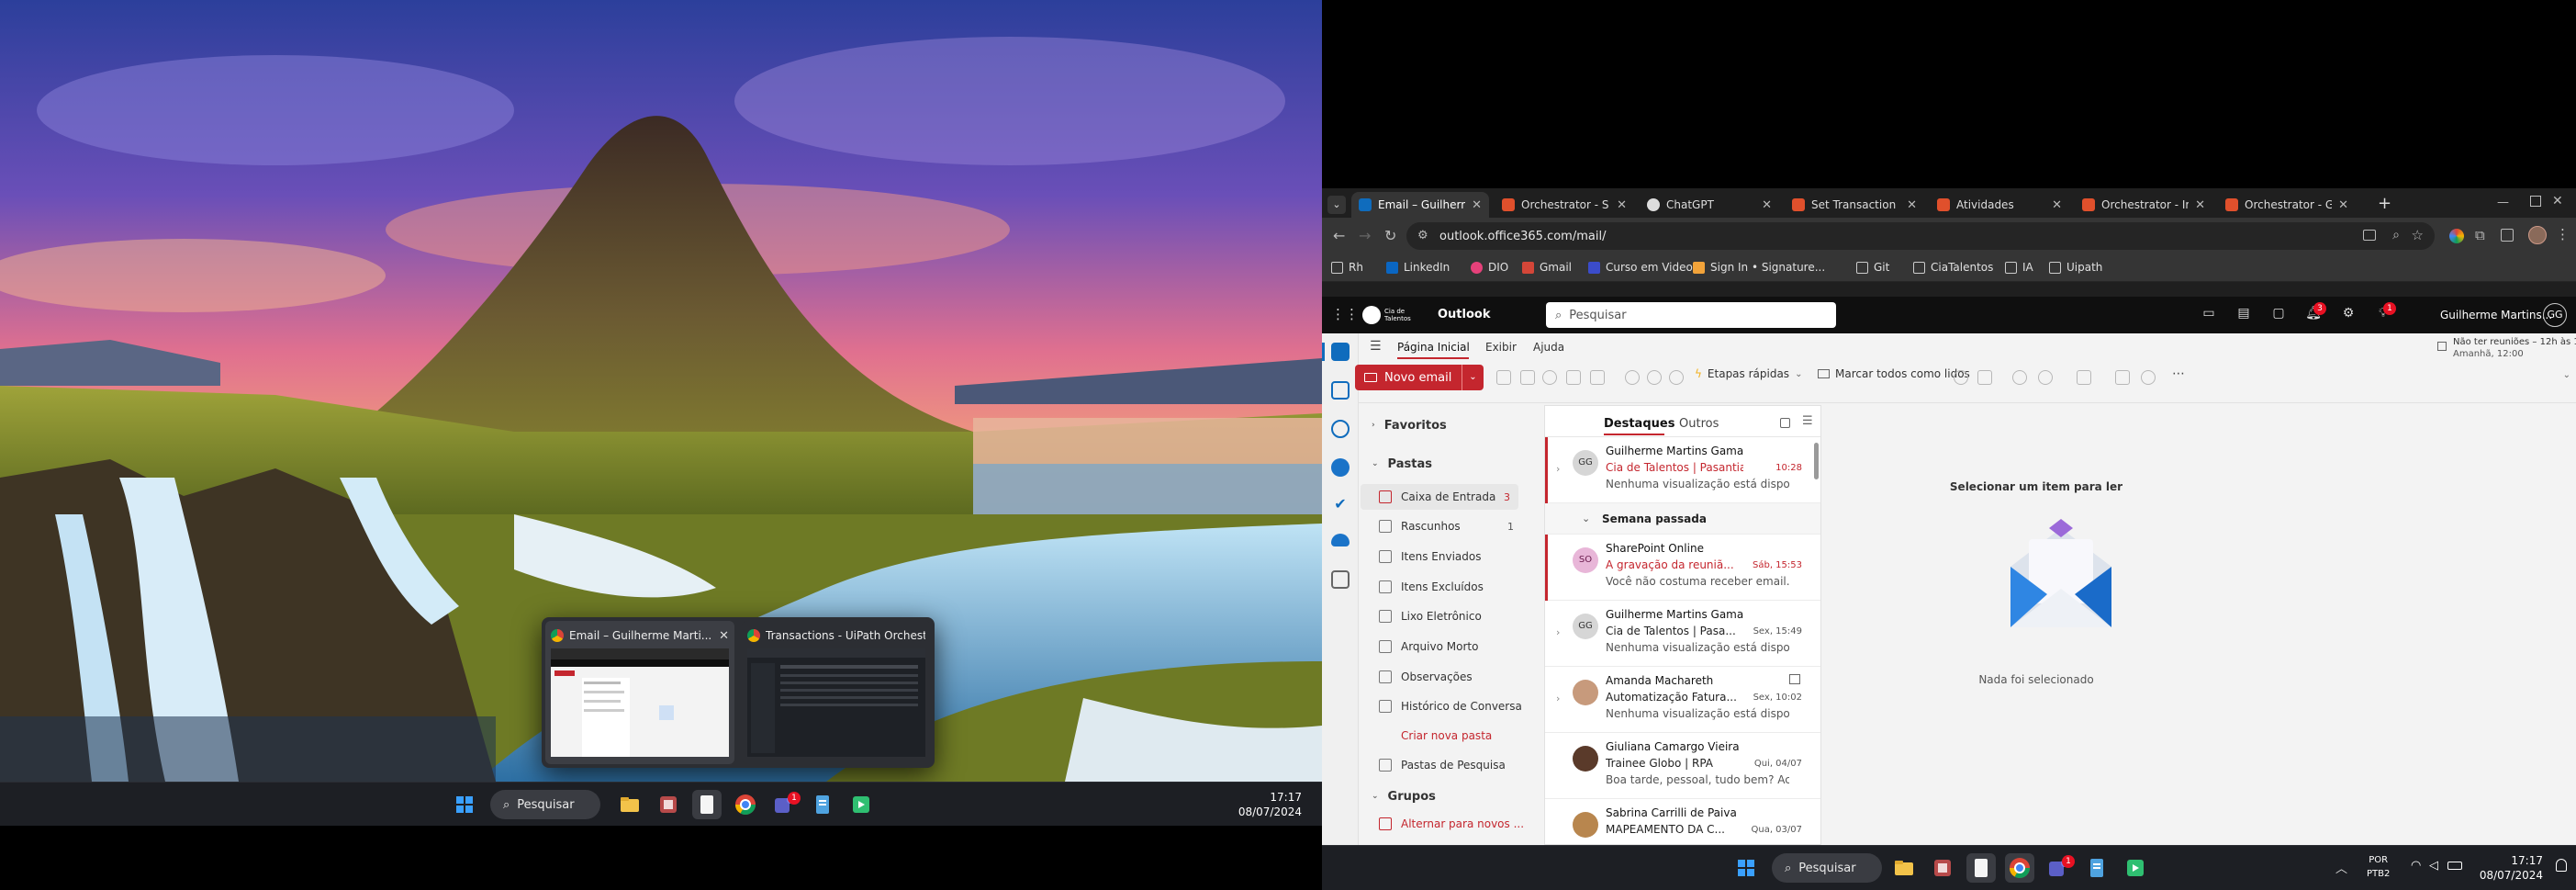 Image resolution: width=2576 pixels, height=890 pixels. What do you see at coordinates (1798, 374) in the screenshot?
I see `chevron-down-icon: ⌄` at bounding box center [1798, 374].